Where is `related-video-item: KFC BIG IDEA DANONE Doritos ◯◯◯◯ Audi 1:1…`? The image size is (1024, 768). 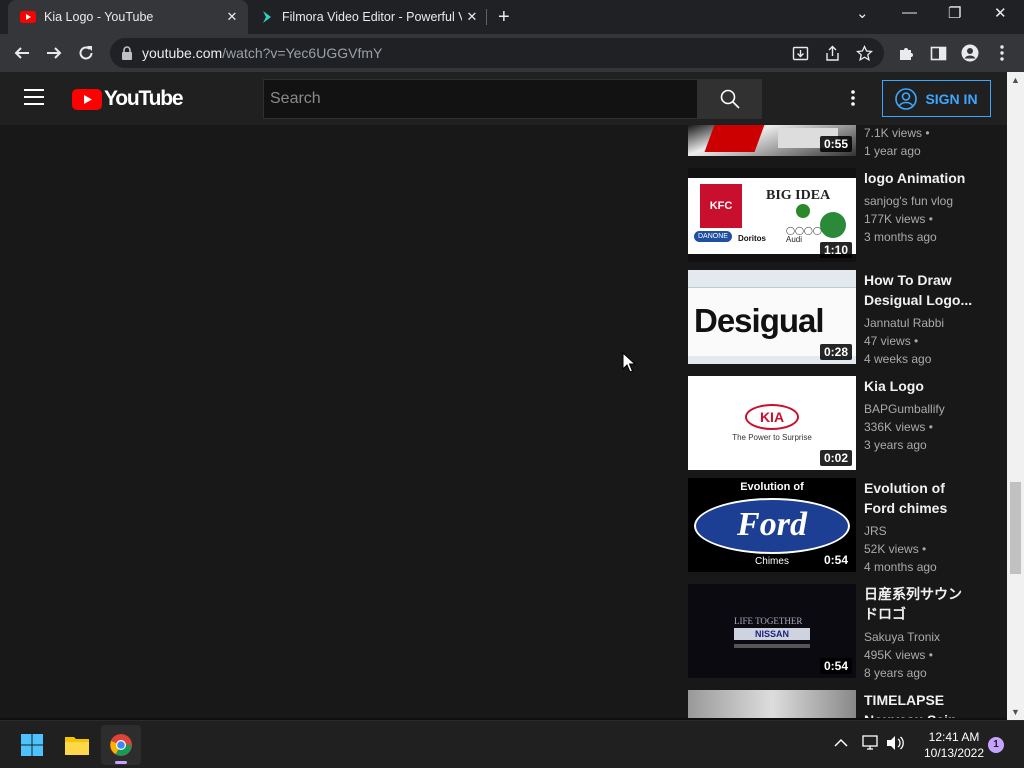 related-video-item: KFC BIG IDEA DANONE Doritos ◯◯◯◯ Audi 1:1… is located at coordinates (838, 215).